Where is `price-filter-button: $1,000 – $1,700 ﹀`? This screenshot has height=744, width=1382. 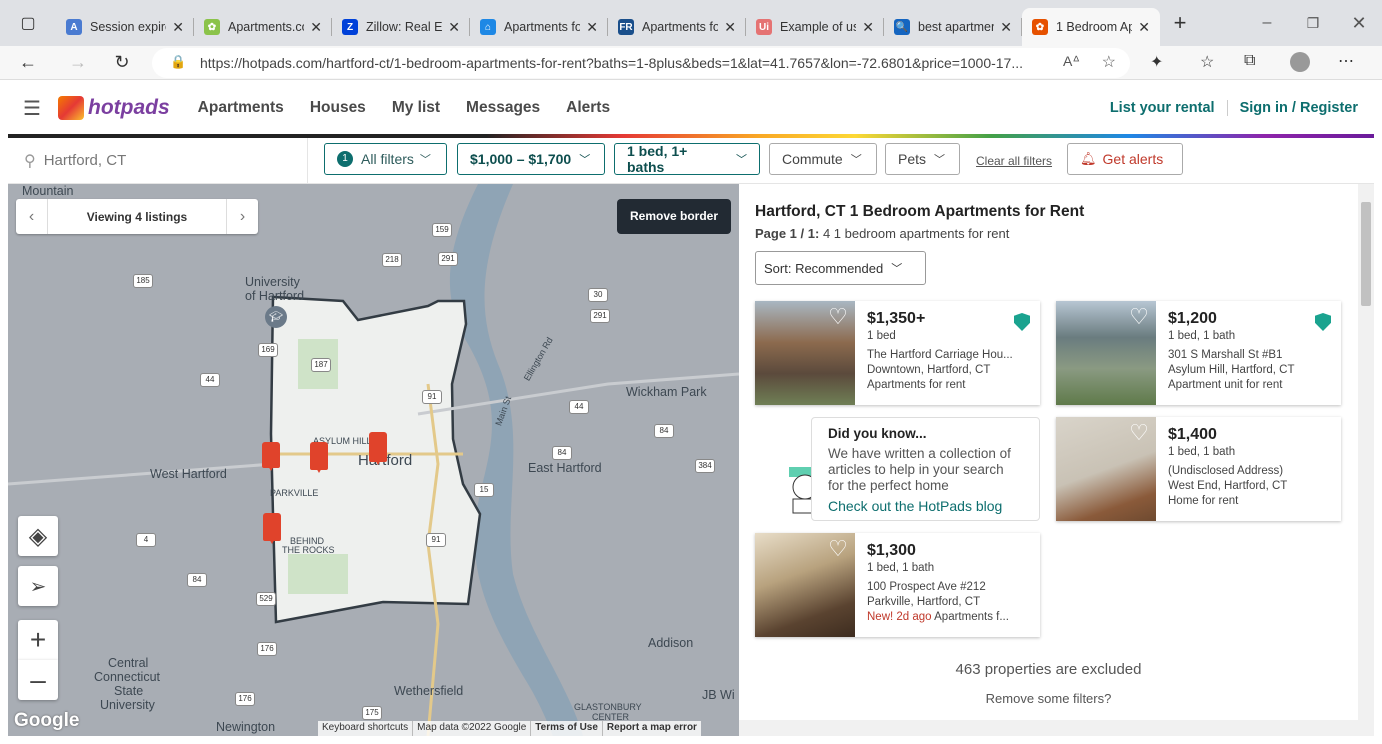 price-filter-button: $1,000 – $1,700 ﹀ is located at coordinates (531, 159).